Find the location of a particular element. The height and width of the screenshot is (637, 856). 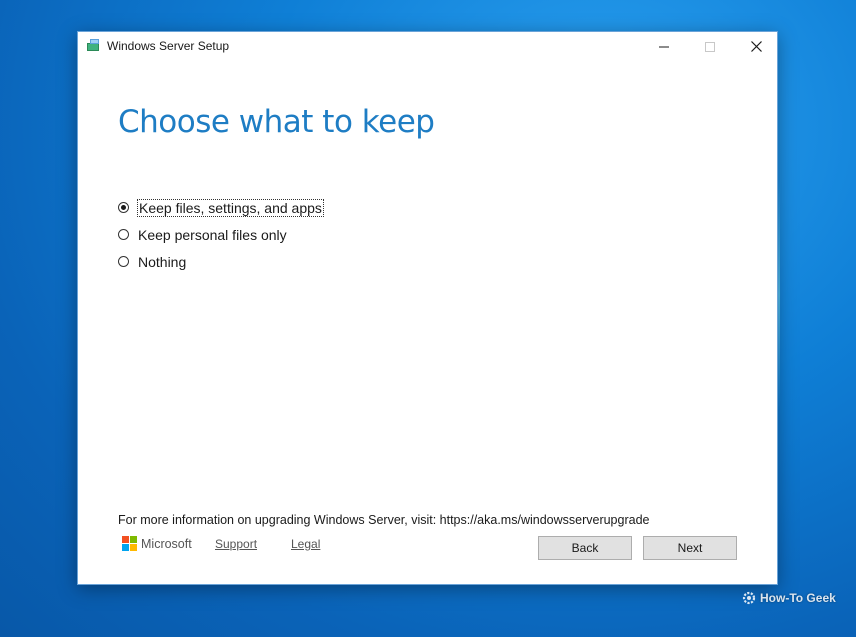

gear-logo-icon is located at coordinates (749, 598).